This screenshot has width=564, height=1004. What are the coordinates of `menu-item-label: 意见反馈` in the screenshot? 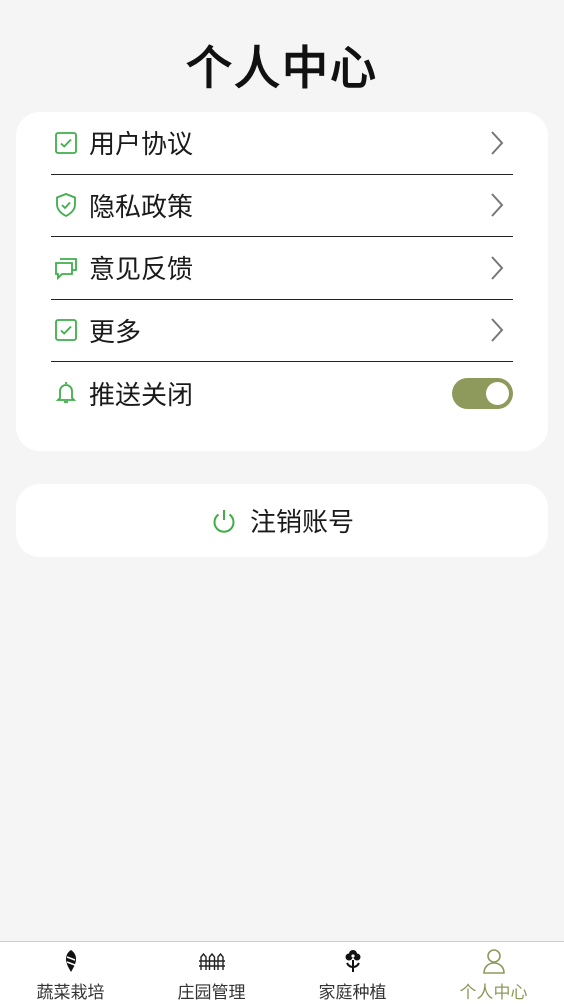 It's located at (141, 270).